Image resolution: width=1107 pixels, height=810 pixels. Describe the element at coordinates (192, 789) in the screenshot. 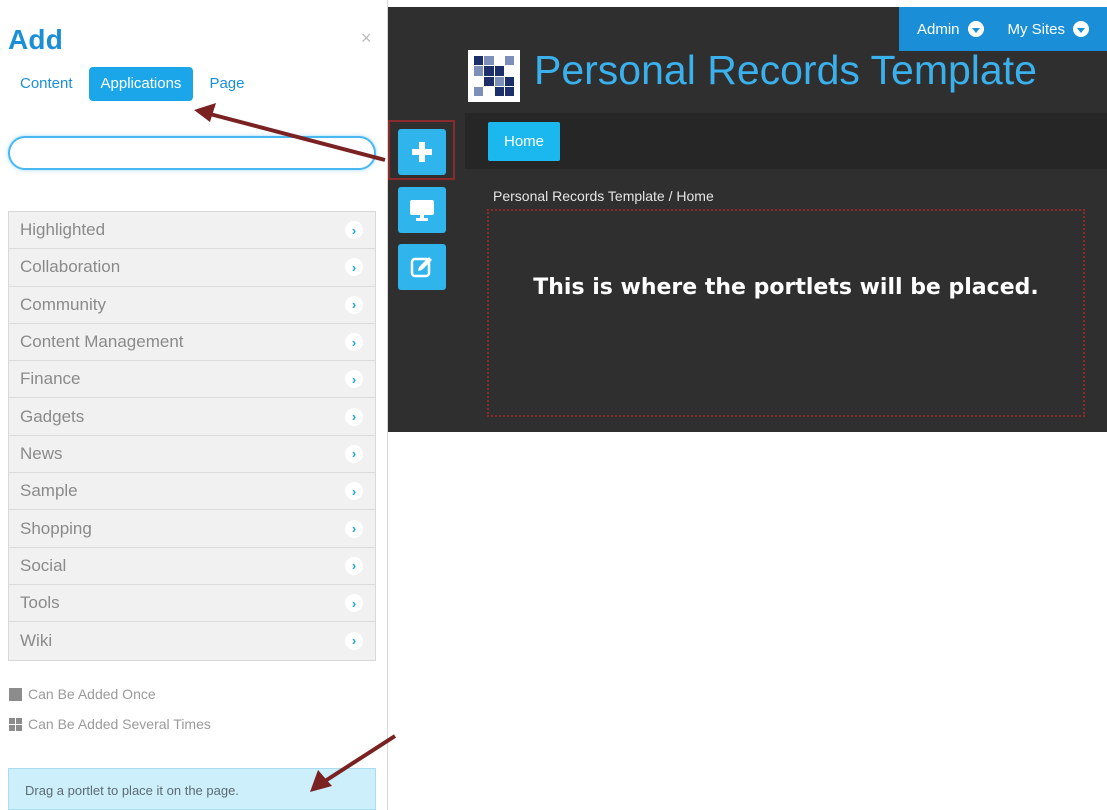

I see `drag-hint-message: Drag a portlet to place it on the page.` at that location.